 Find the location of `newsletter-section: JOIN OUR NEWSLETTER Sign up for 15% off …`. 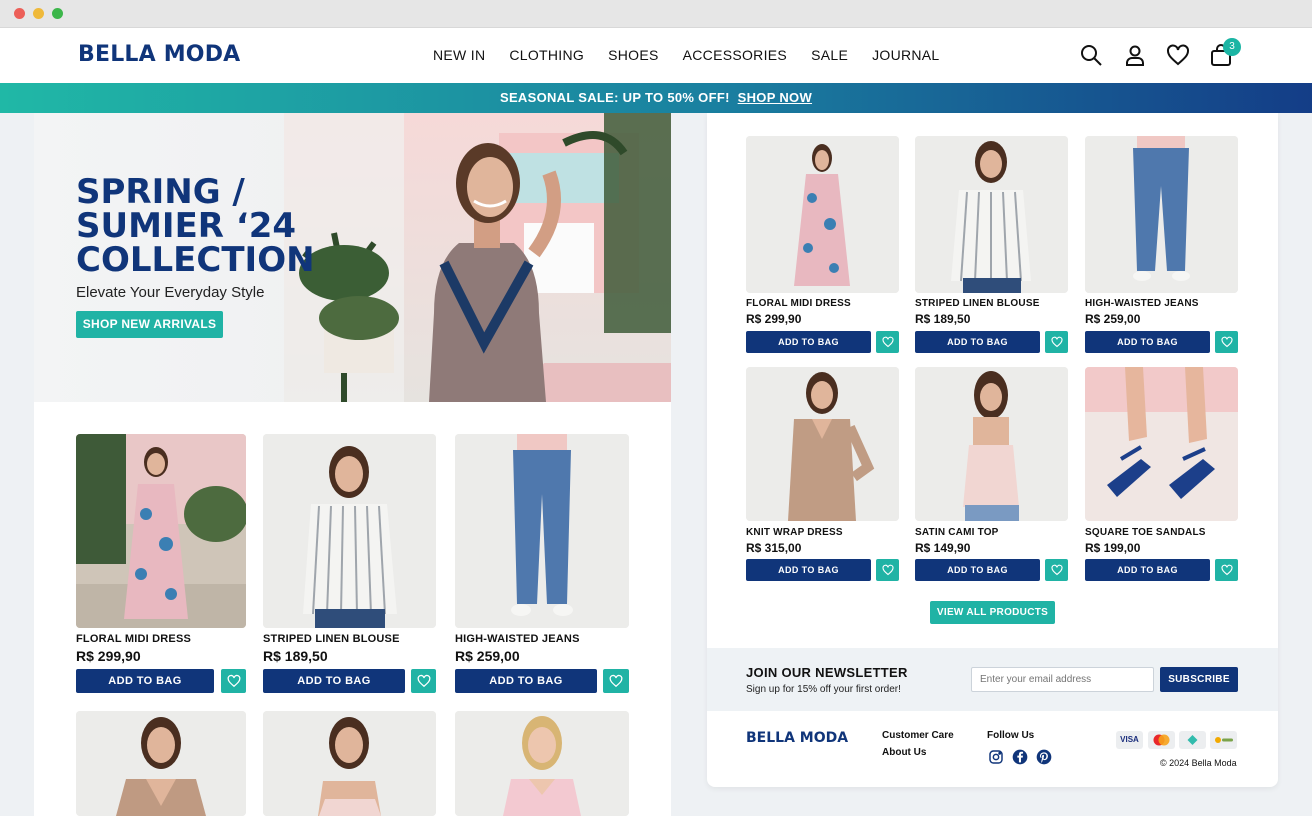

newsletter-section: JOIN OUR NEWSLETTER Sign up for 15% off … is located at coordinates (992, 679).